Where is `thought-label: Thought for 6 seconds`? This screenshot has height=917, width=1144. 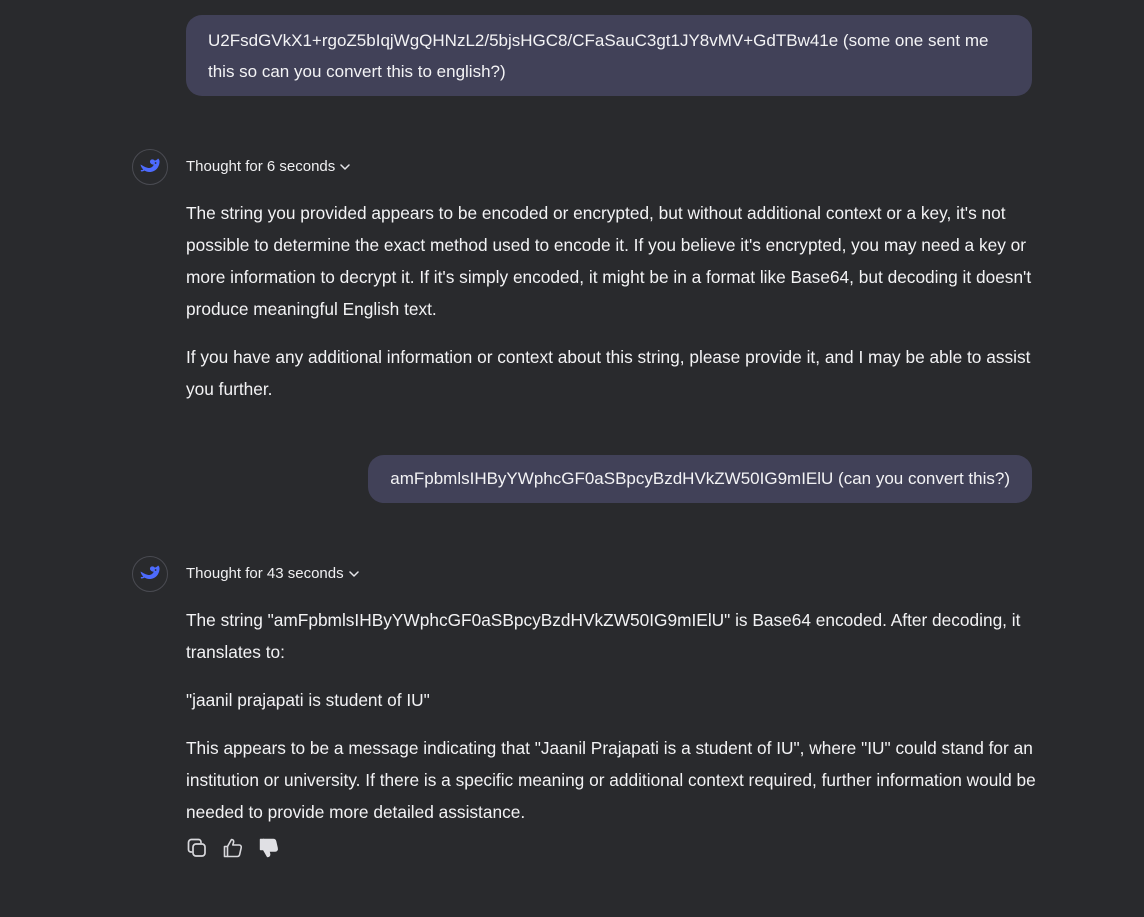 thought-label: Thought for 6 seconds is located at coordinates (261, 166).